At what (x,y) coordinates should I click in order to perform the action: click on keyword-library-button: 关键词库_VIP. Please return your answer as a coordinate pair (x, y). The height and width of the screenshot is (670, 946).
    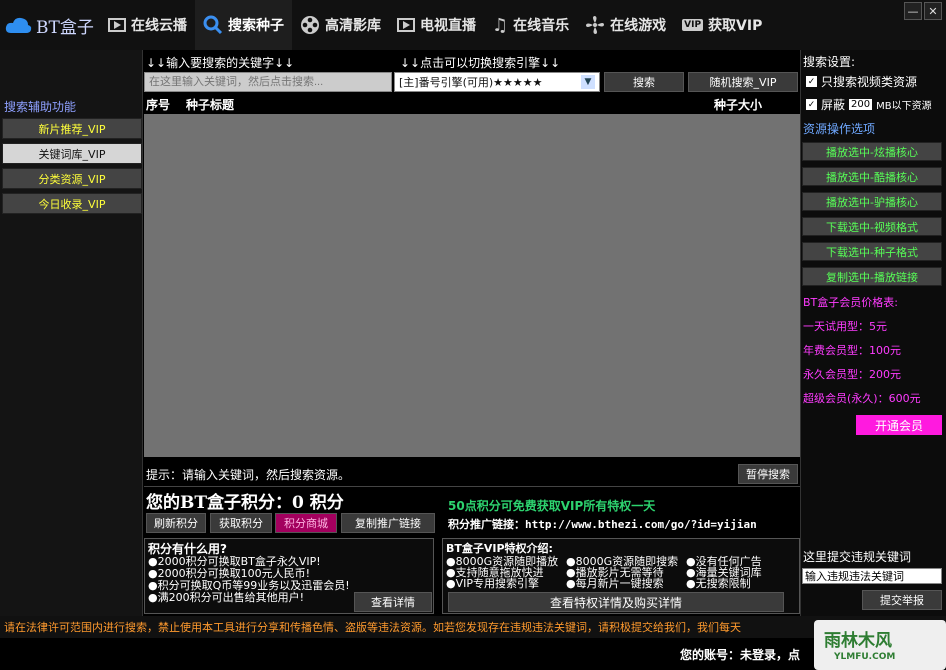
    Looking at the image, I should click on (72, 153).